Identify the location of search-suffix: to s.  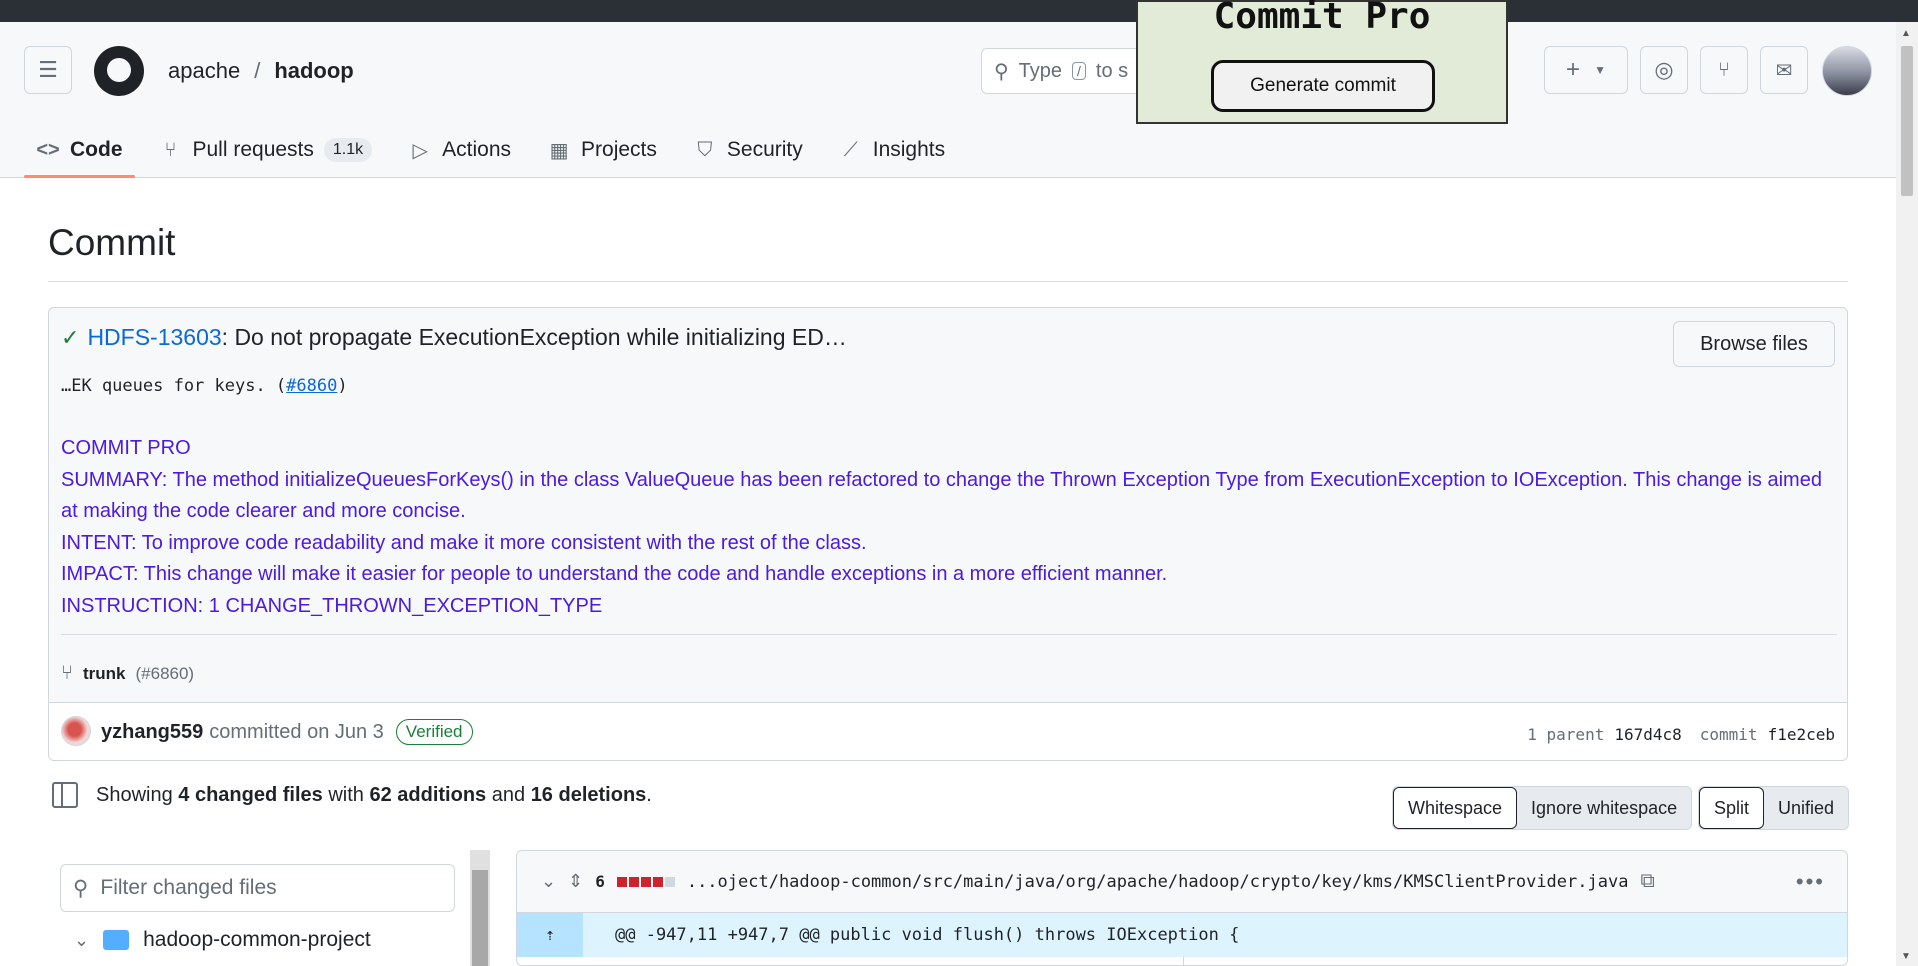
(1112, 70).